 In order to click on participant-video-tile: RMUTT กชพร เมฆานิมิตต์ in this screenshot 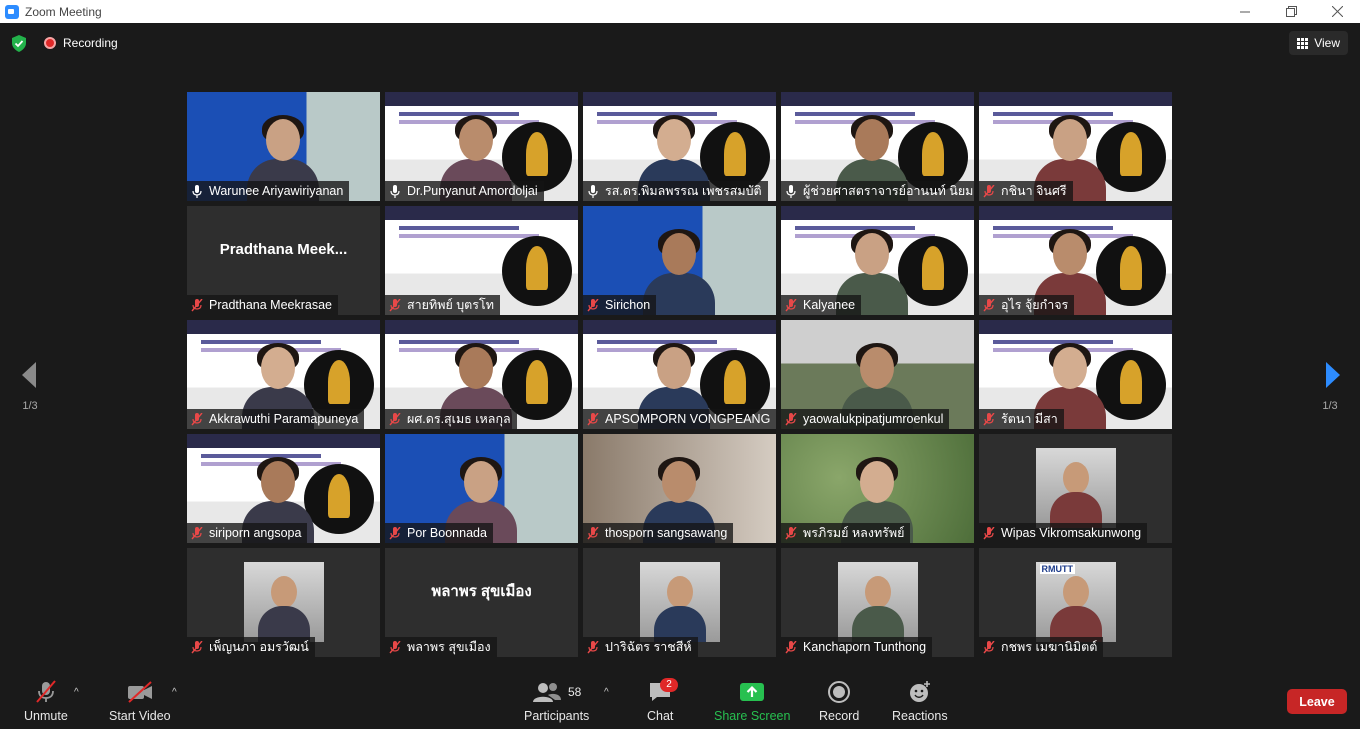, I will do `click(1075, 602)`.